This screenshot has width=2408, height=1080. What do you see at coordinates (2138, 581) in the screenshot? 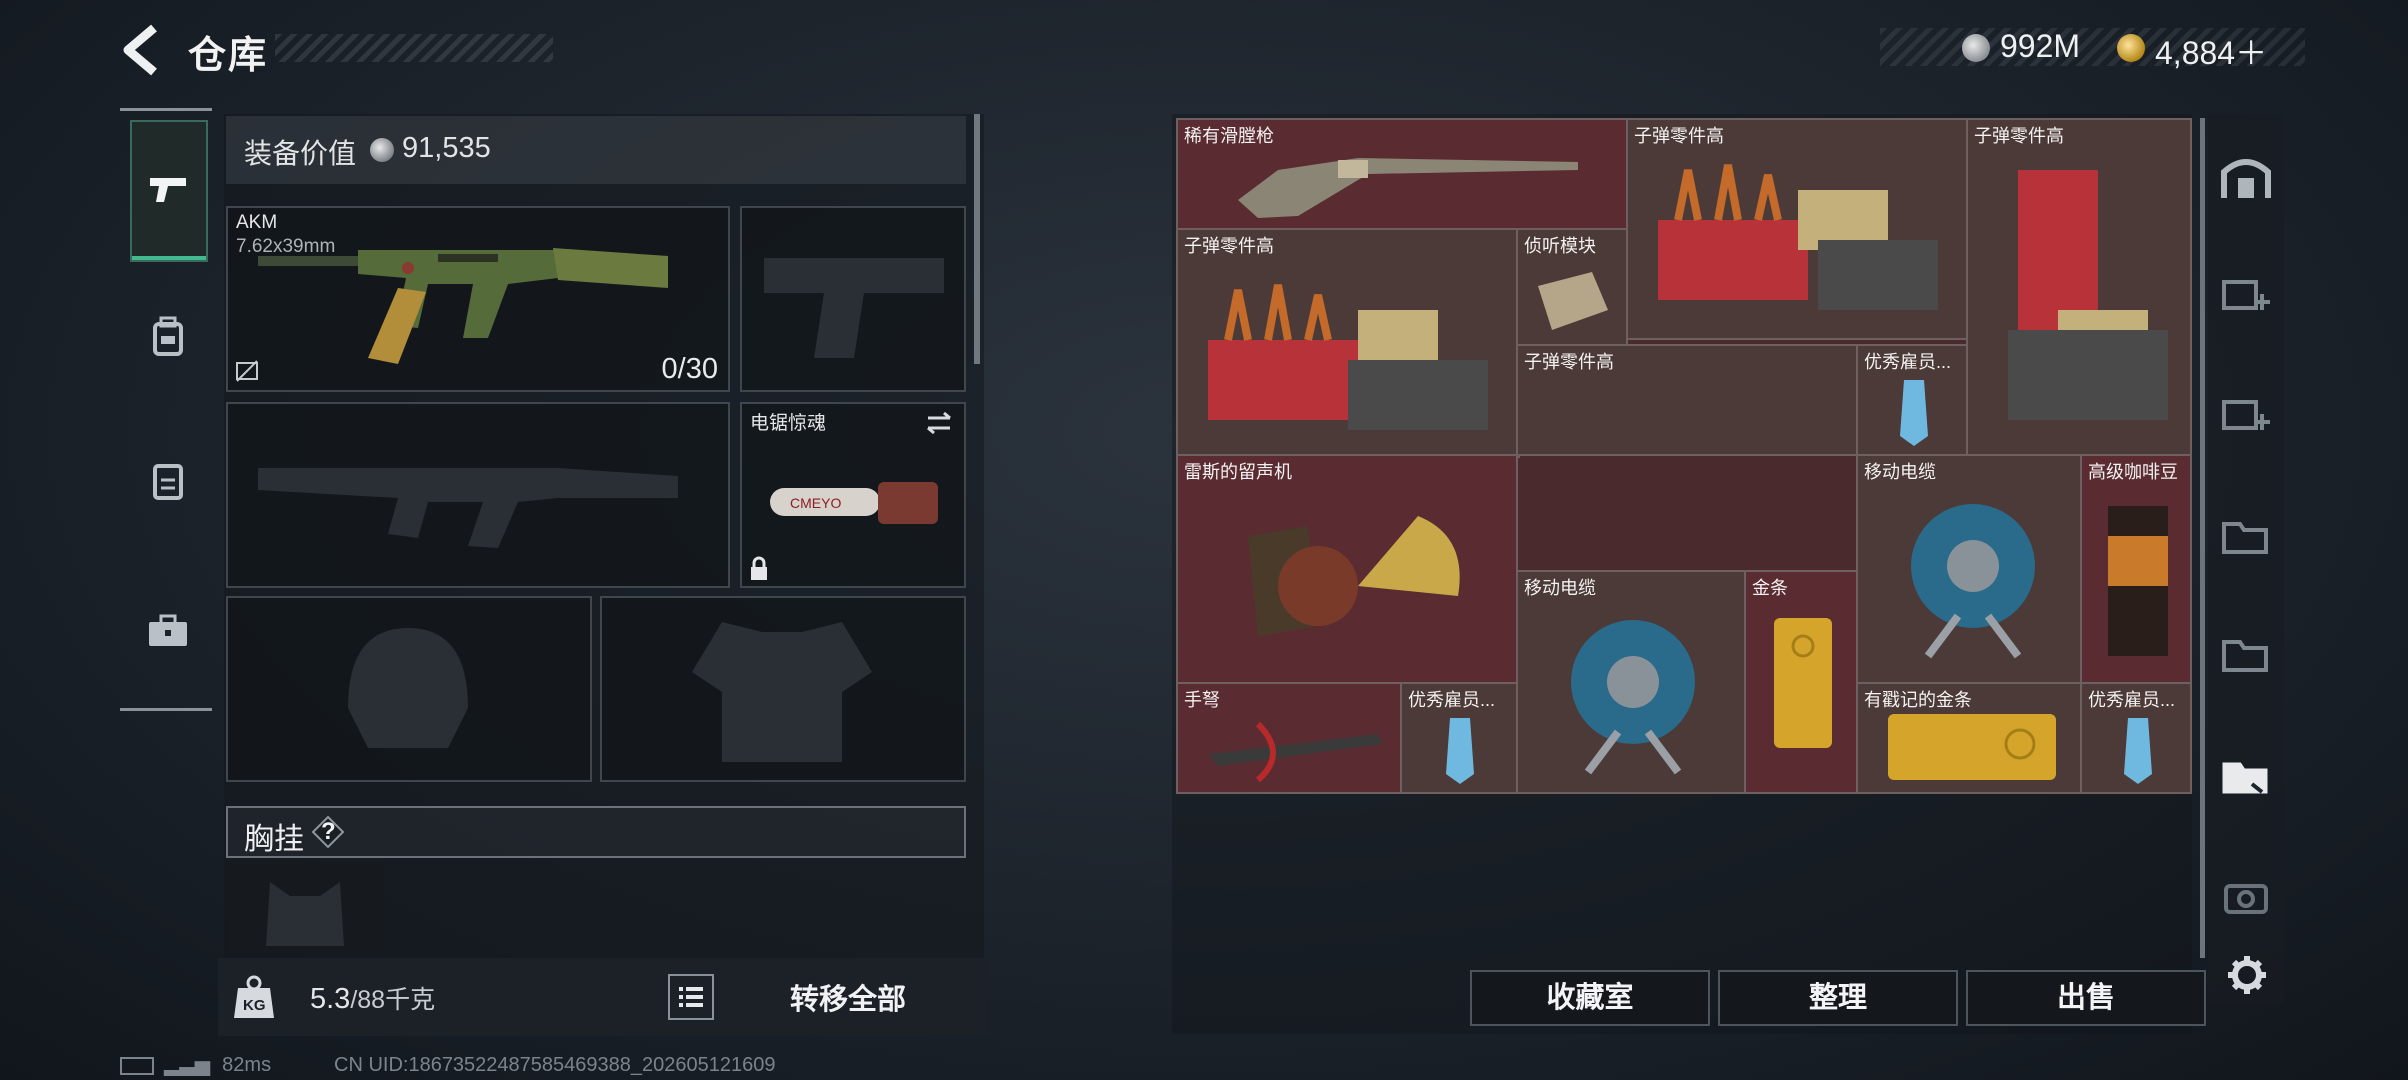
I see `coffee-bag-image` at bounding box center [2138, 581].